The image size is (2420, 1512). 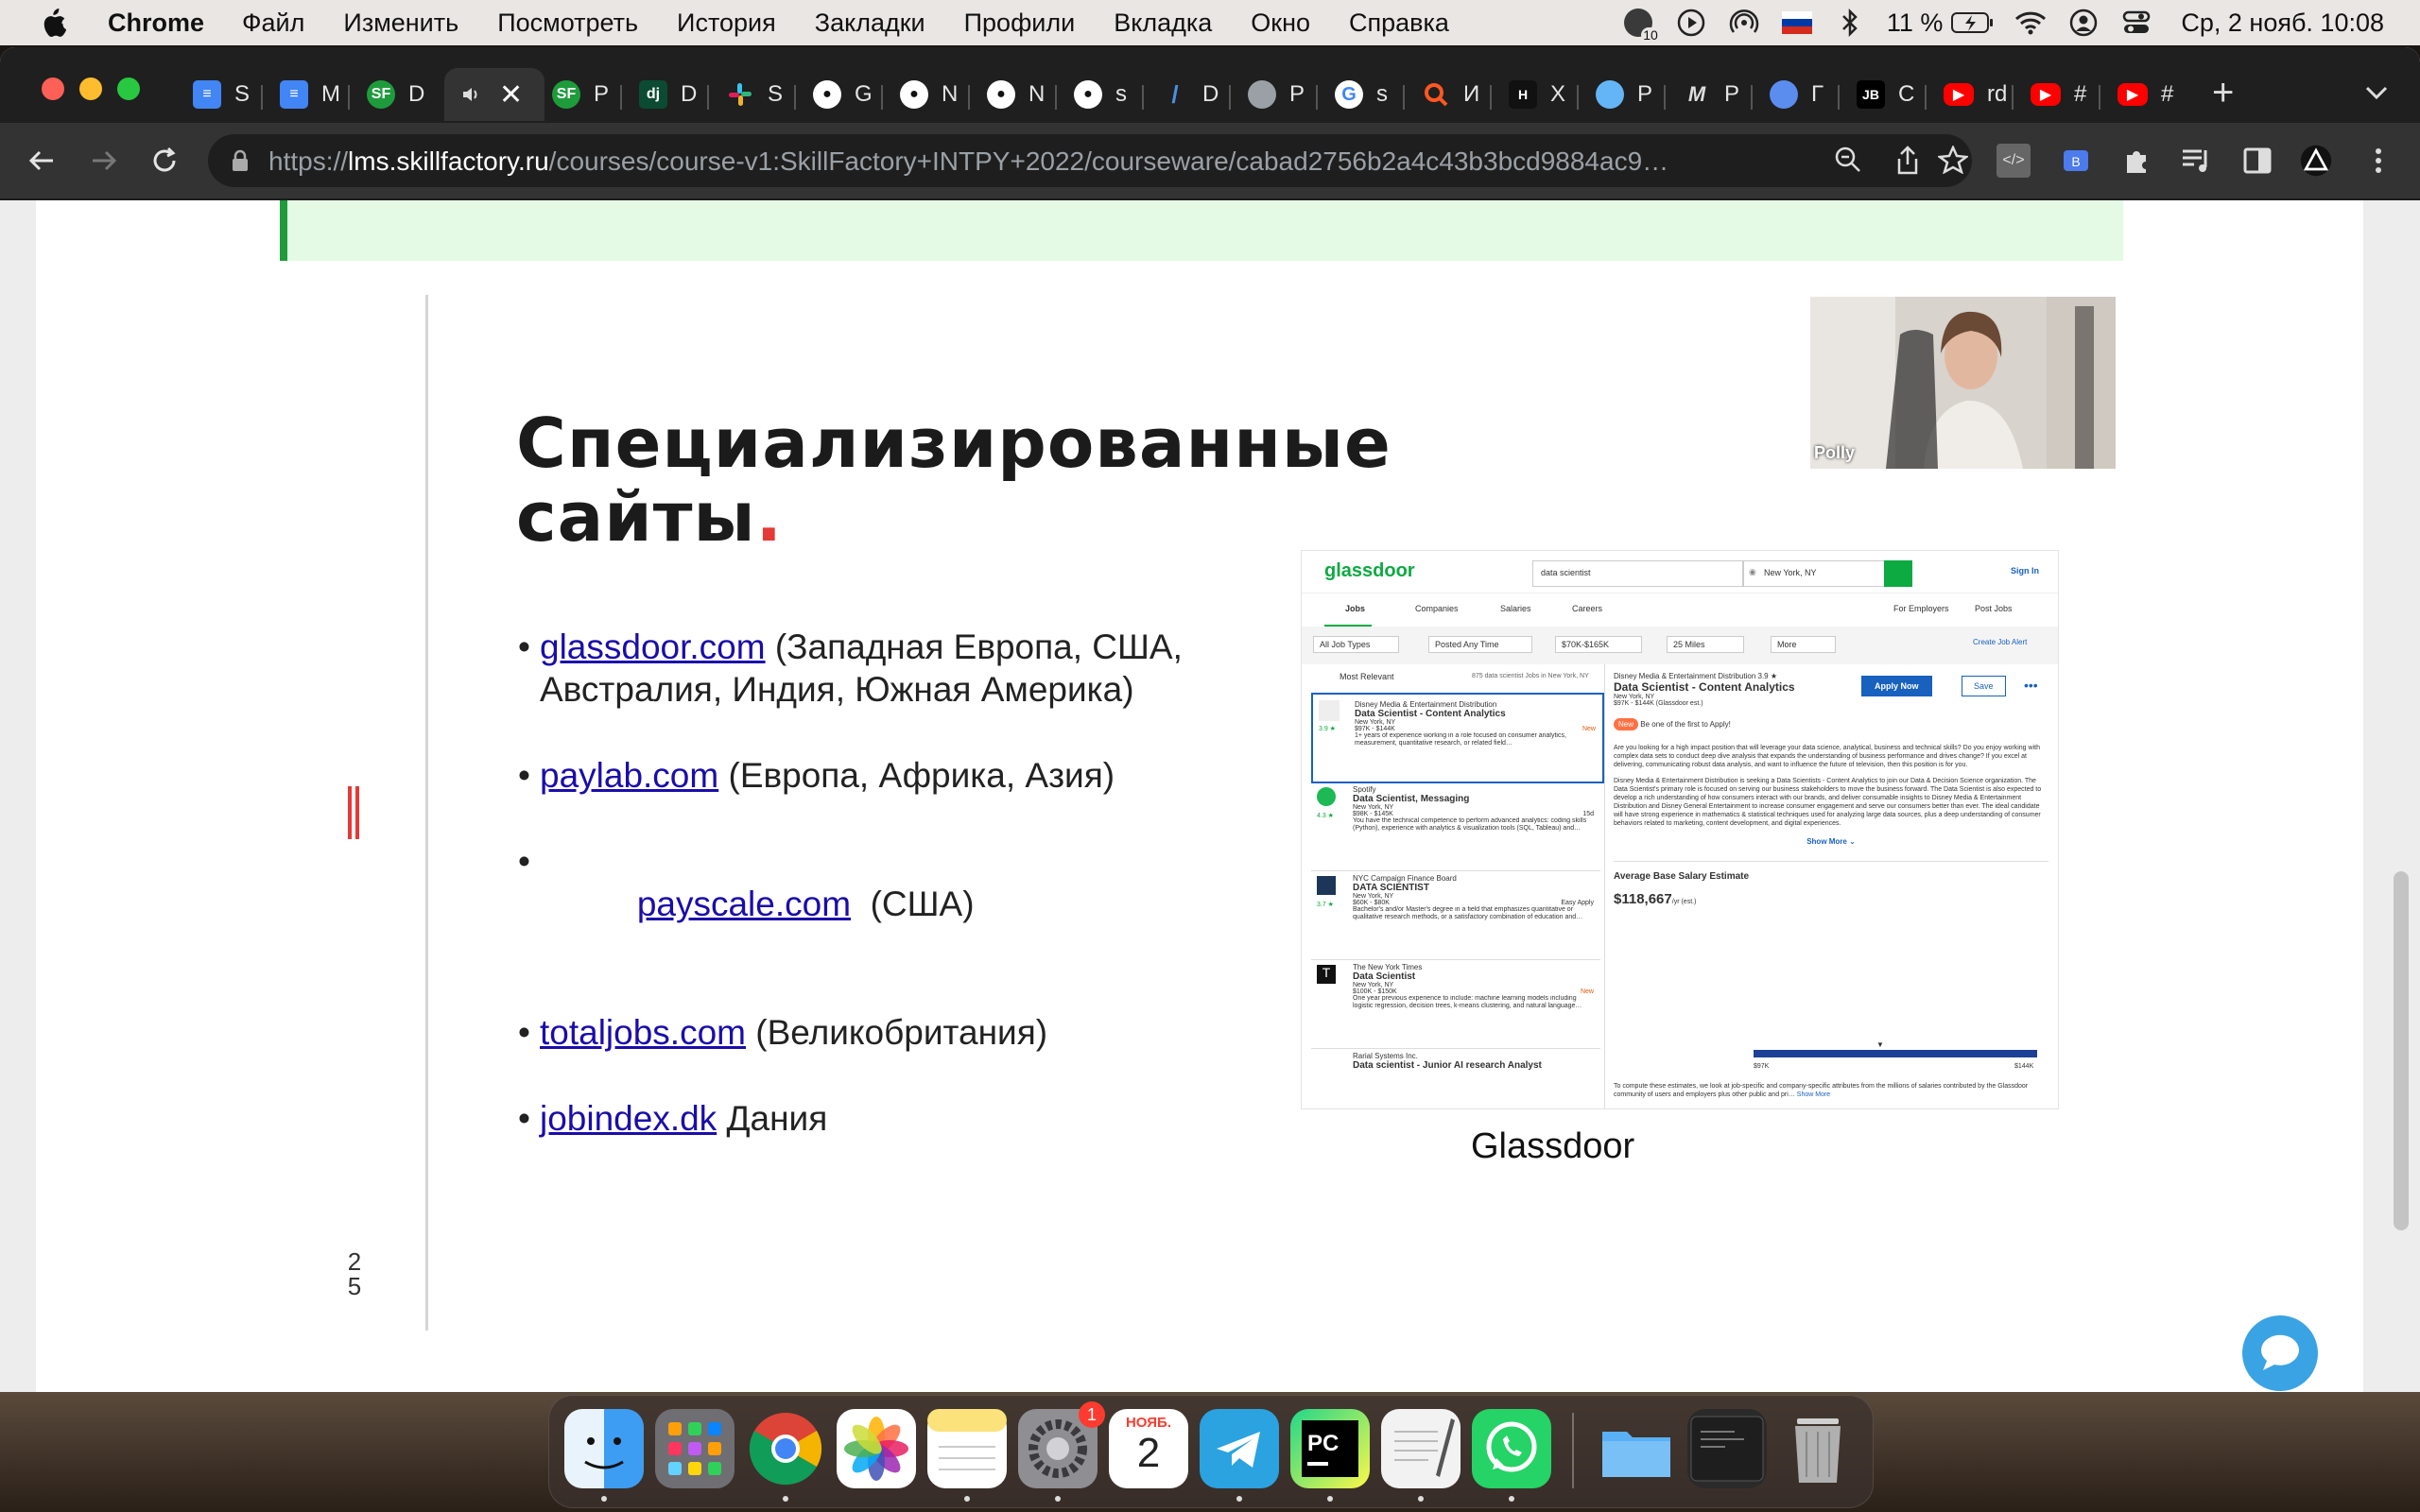 What do you see at coordinates (2223, 93) in the screenshot?
I see `new-tab-button: +` at bounding box center [2223, 93].